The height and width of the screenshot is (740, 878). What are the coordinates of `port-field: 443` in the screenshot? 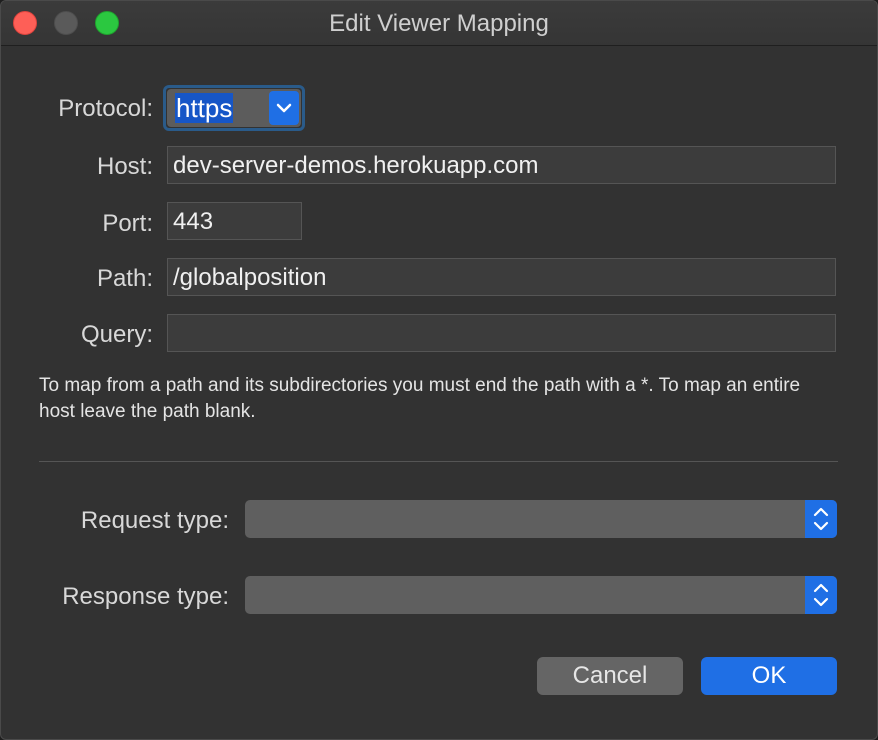 It's located at (234, 221).